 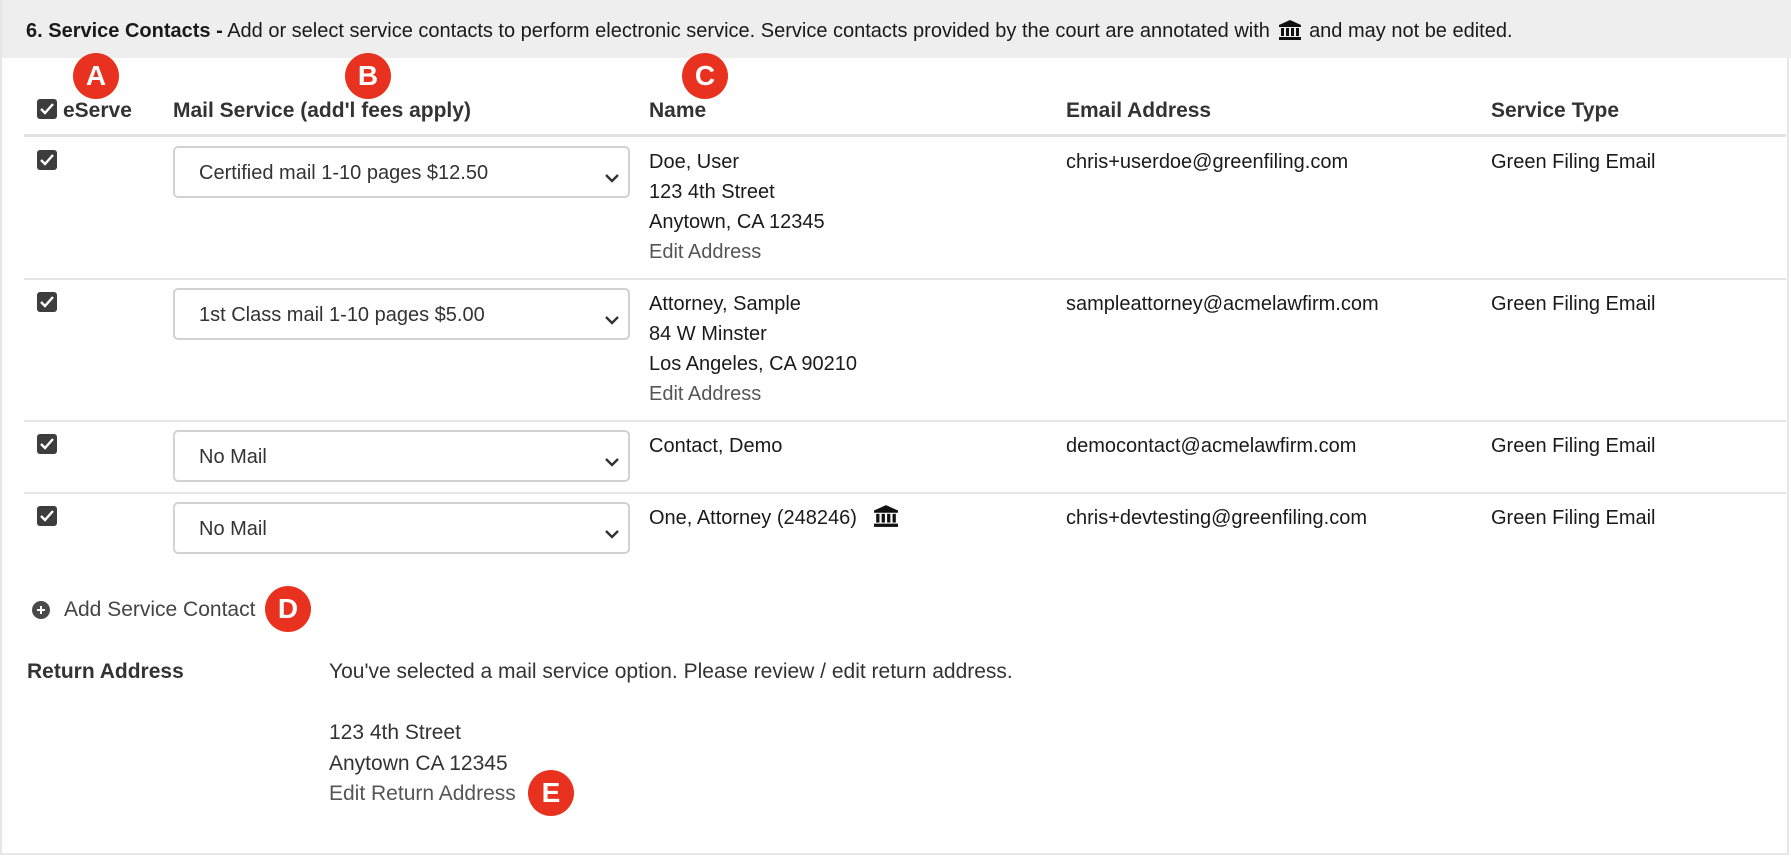 I want to click on contact-name: Contact, Demo, so click(x=716, y=446).